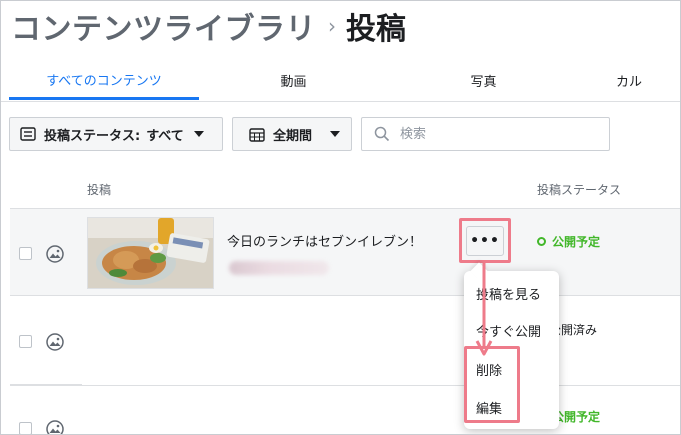 This screenshot has height=435, width=681. Describe the element at coordinates (500, 134) in the screenshot. I see `search-input` at that location.